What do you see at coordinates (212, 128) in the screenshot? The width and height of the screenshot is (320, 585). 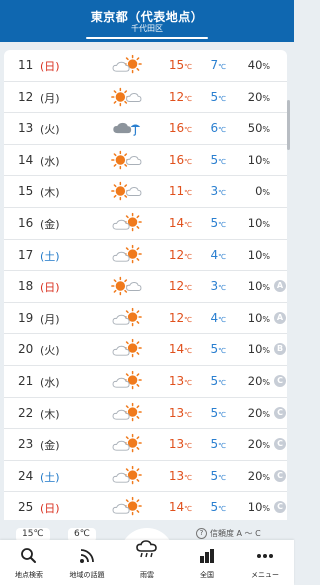 I see `low-temp: 6℃` at bounding box center [212, 128].